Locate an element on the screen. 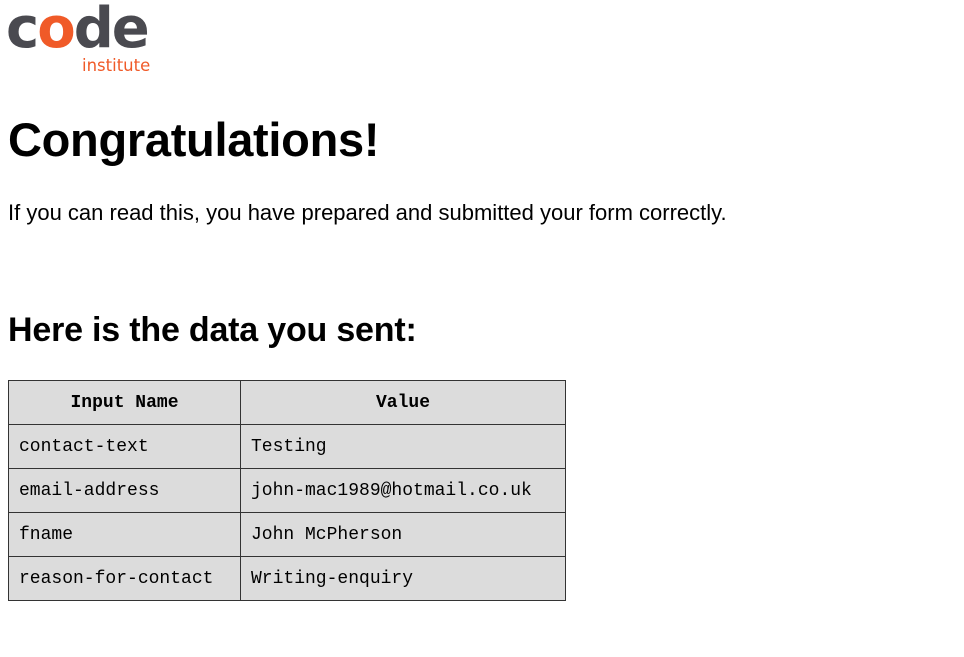 The width and height of the screenshot is (964, 657). logo-wordmark-part2: de is located at coordinates (111, 30).